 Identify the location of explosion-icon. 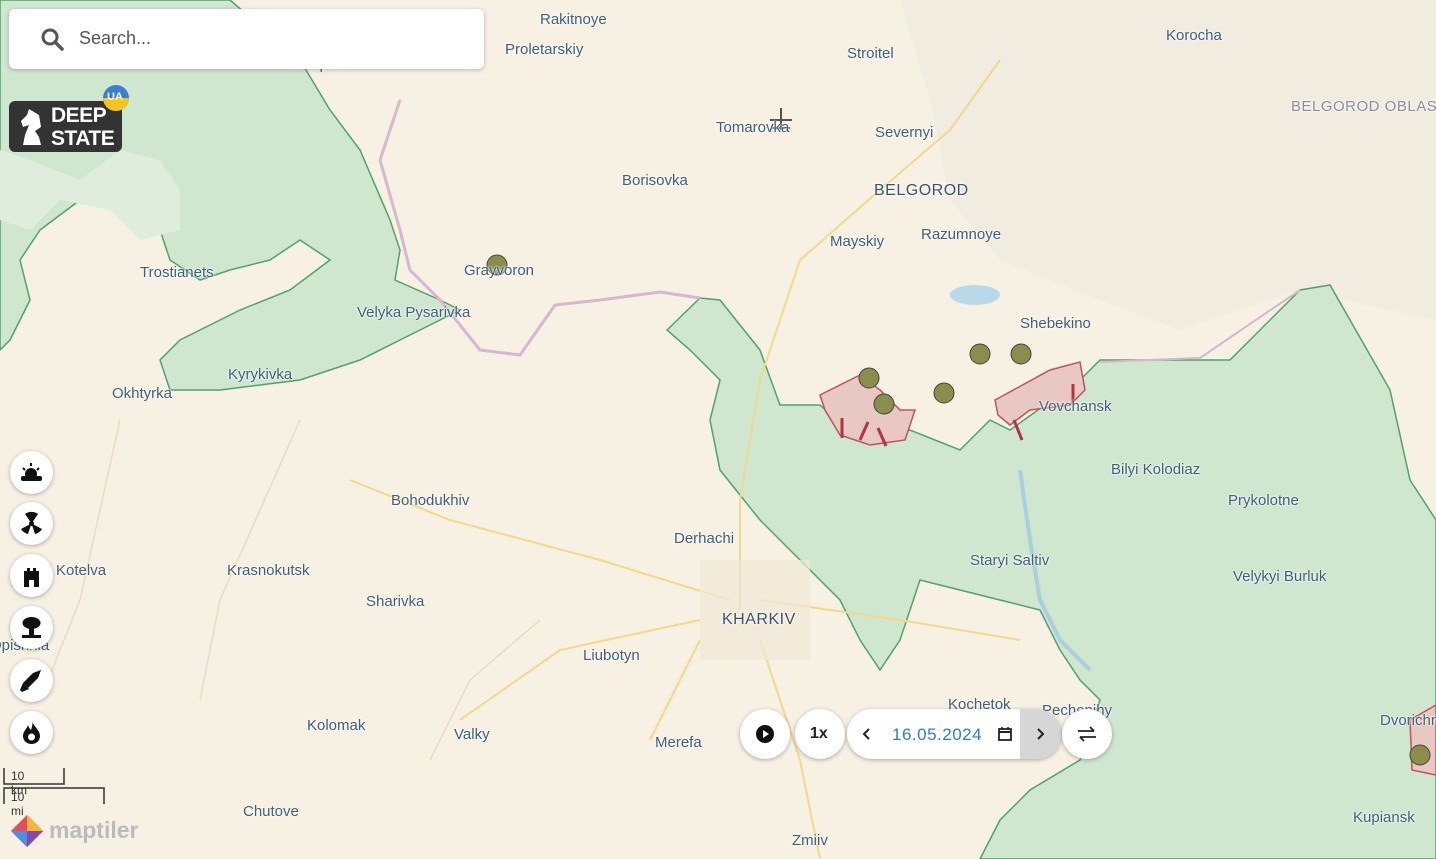
(31, 627).